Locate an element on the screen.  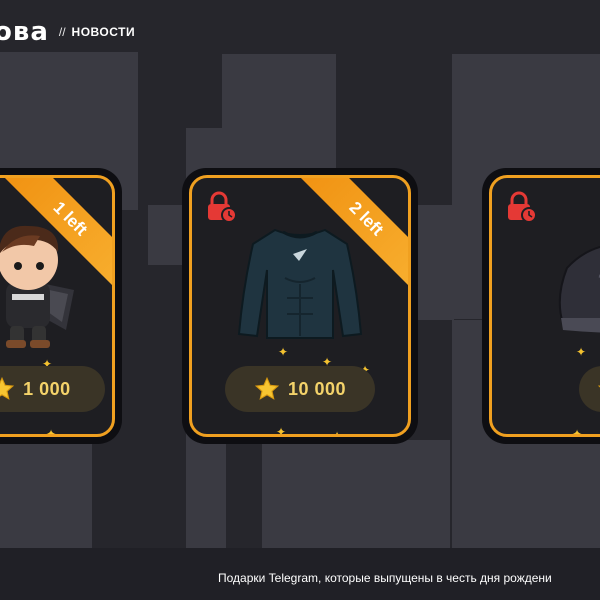
gift-card-frame: 1 left ✦ ✦ ✦ is located at coordinates (57, 306).